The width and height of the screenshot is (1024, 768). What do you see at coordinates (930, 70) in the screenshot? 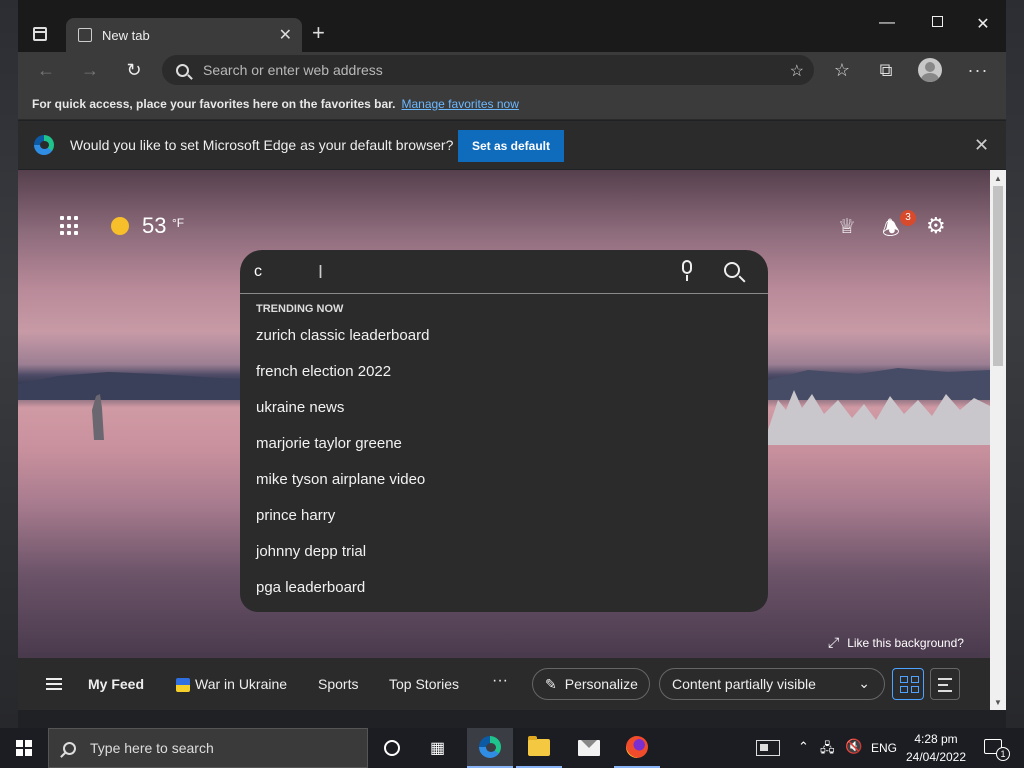
I see `profile-avatar-icon` at bounding box center [930, 70].